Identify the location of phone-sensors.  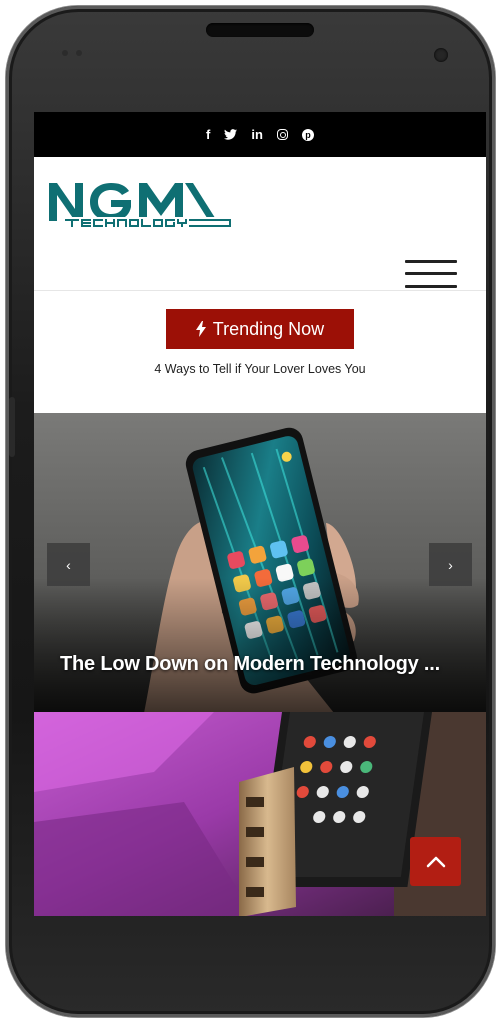
(76, 54).